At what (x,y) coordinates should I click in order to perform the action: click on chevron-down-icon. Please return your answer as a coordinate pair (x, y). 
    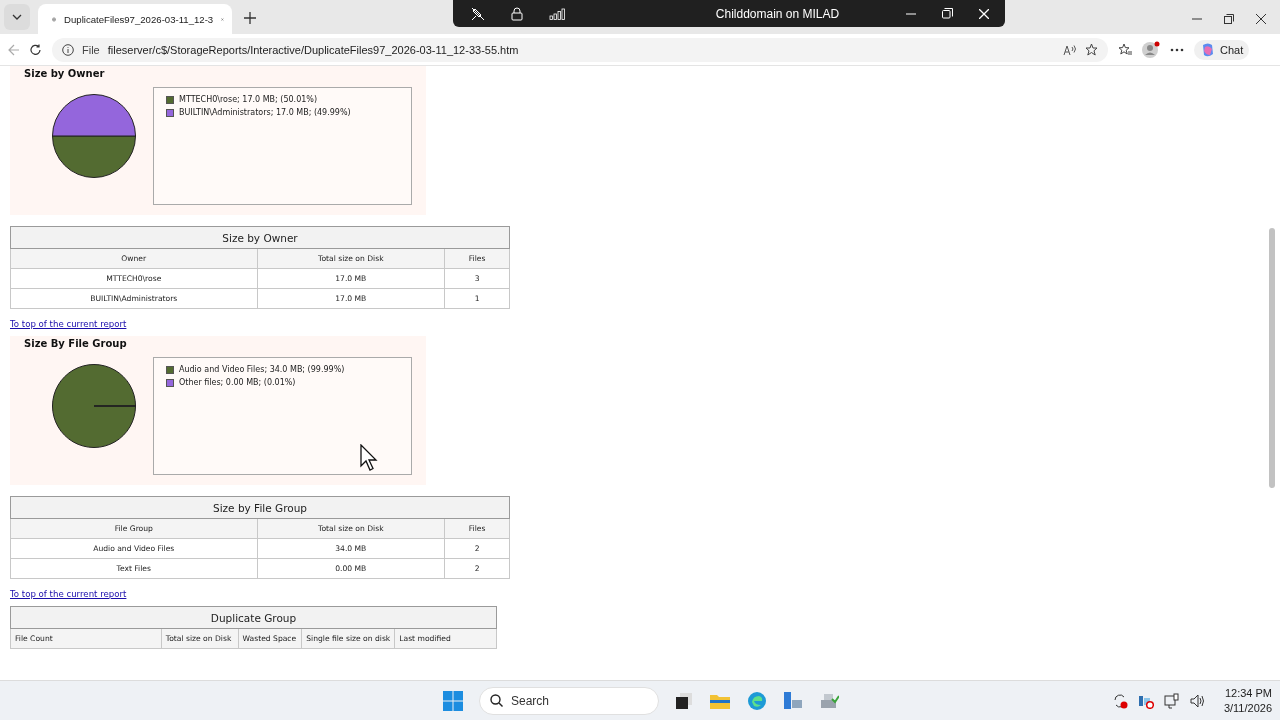
    Looking at the image, I should click on (17, 17).